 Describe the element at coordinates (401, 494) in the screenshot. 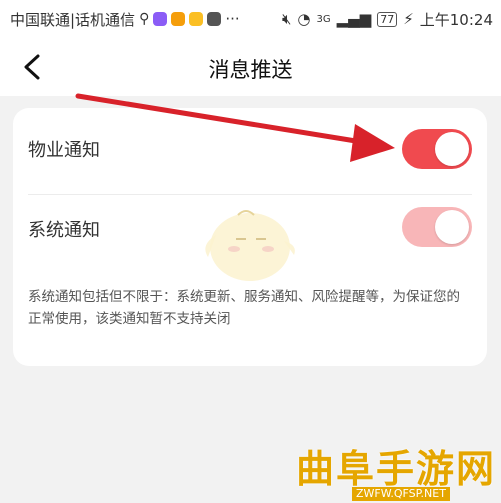

I see `watermark-url: ZWFW.QFSP.NET` at that location.